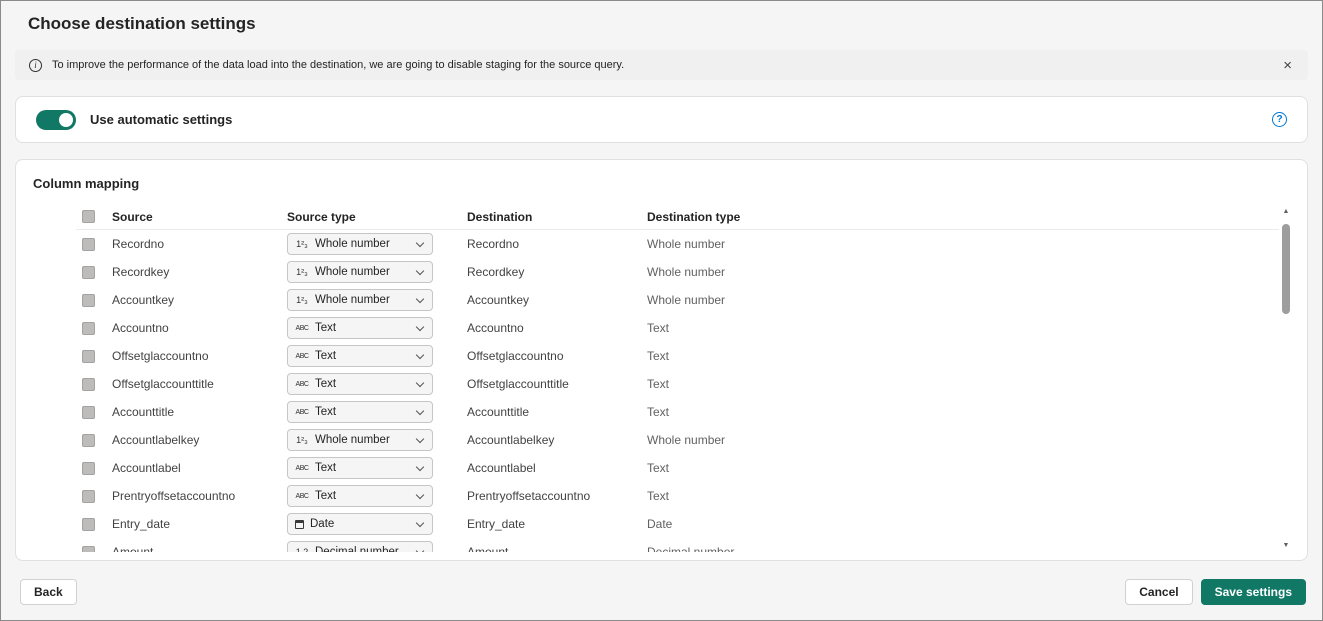  Describe the element at coordinates (357, 549) in the screenshot. I see `source-type-label: Decimal number` at that location.